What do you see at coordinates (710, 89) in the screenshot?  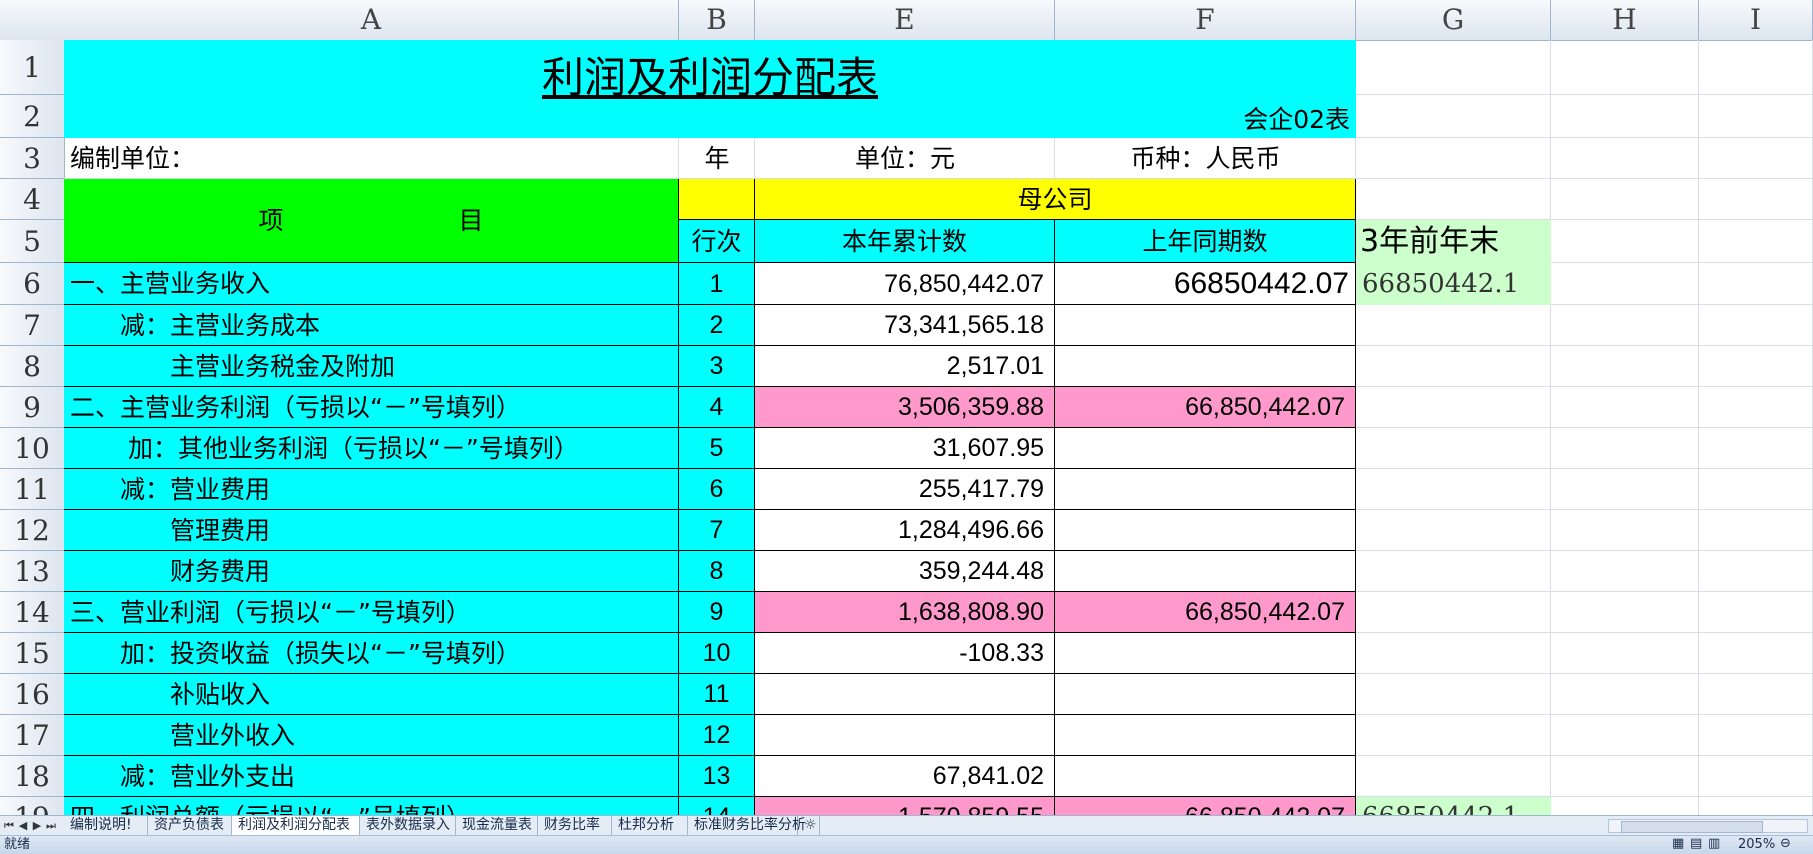 I see `title-block: 利润及利润分配表 会企02表` at bounding box center [710, 89].